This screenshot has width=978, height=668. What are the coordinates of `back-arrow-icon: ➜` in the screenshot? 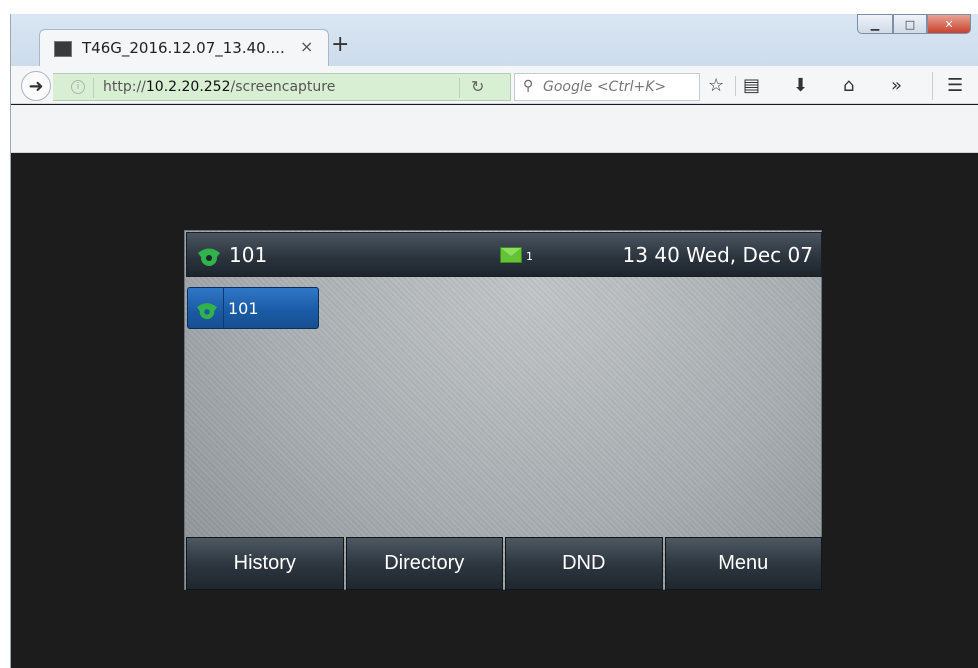 It's located at (36, 86).